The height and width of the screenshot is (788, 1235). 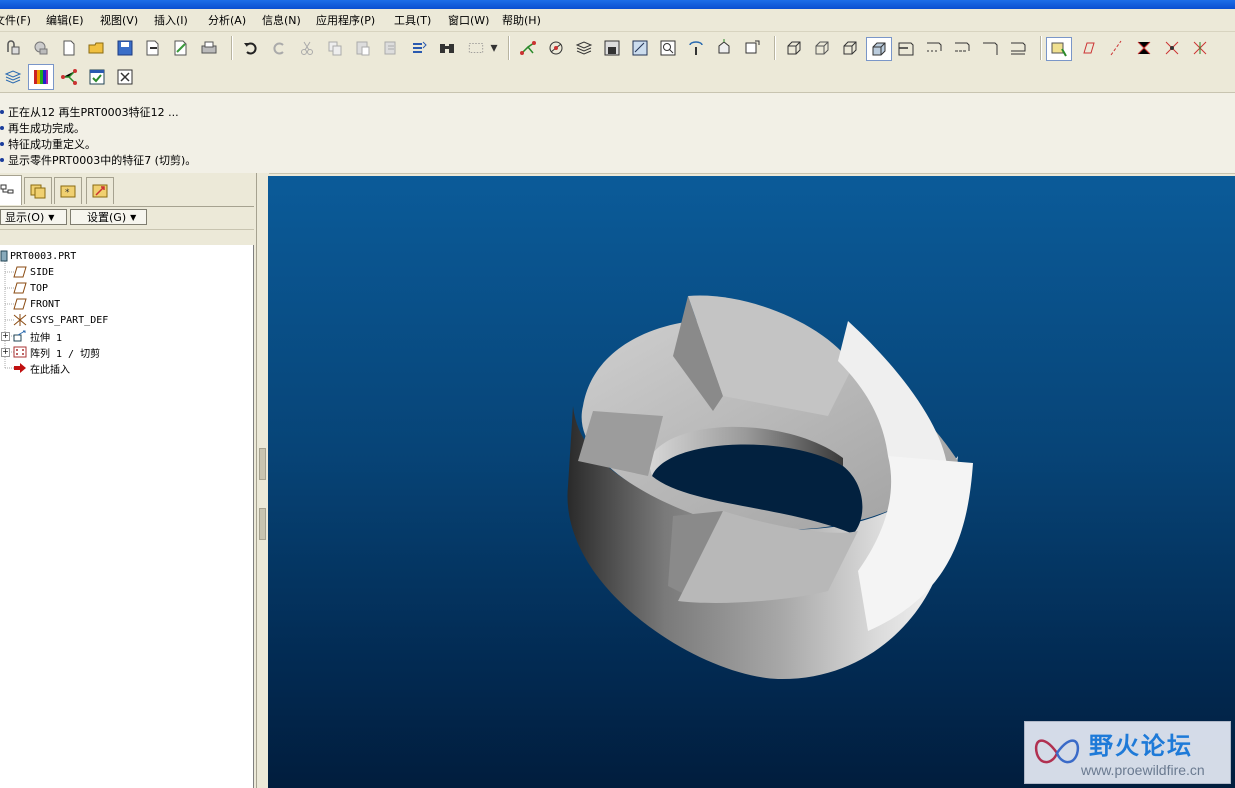 What do you see at coordinates (98, 160) in the screenshot?
I see `message-line: 显示零件PRT0003中的特征7 (切剪)。` at bounding box center [98, 160].